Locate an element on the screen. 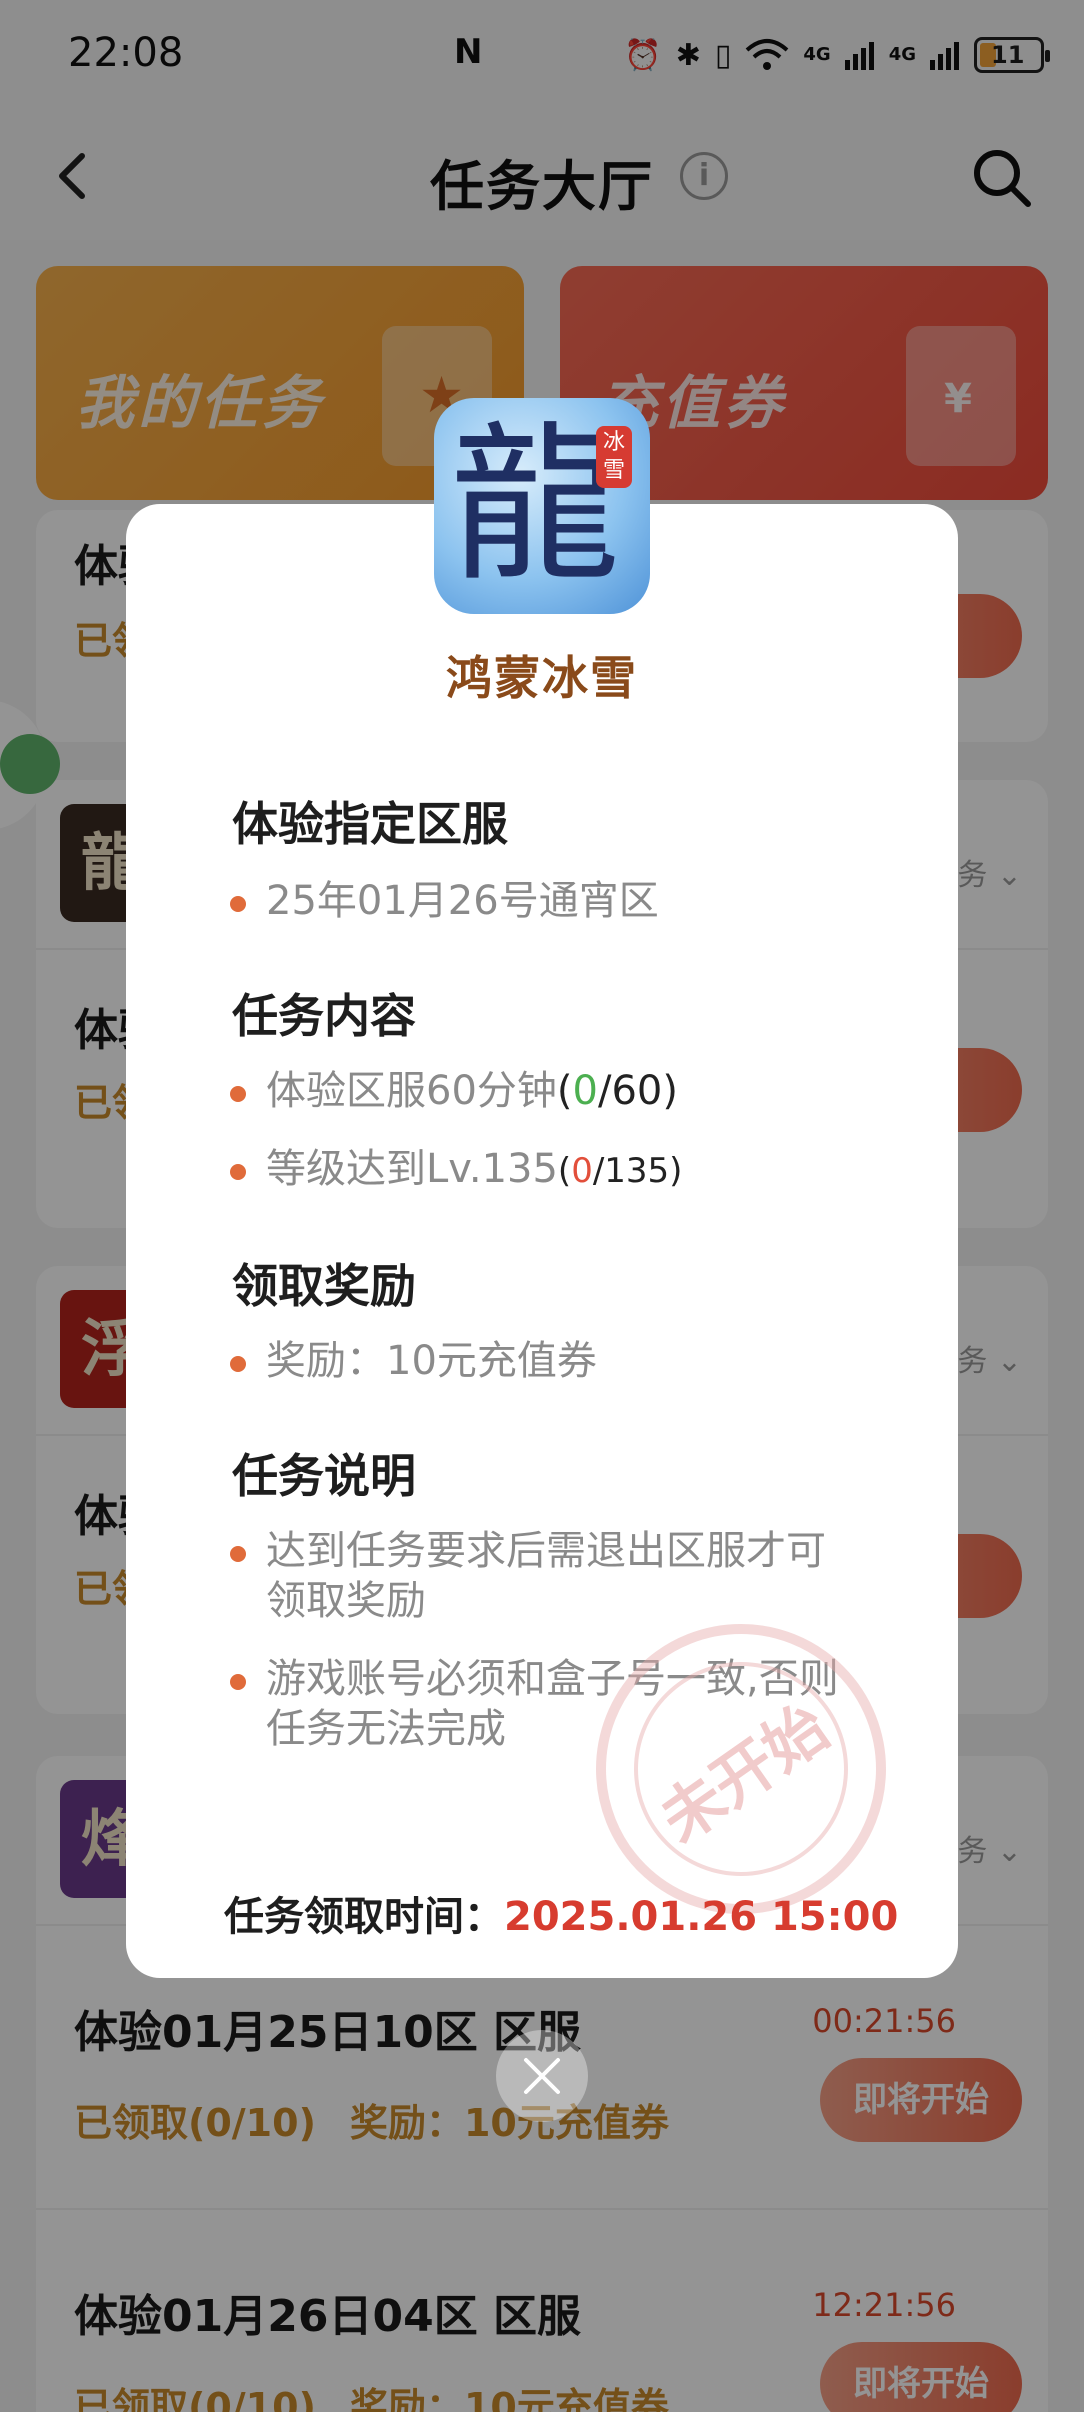 This screenshot has width=1084, height=2412. claim-time: 任务领取时间：2025.01.26 15:00 is located at coordinates (561, 1913).